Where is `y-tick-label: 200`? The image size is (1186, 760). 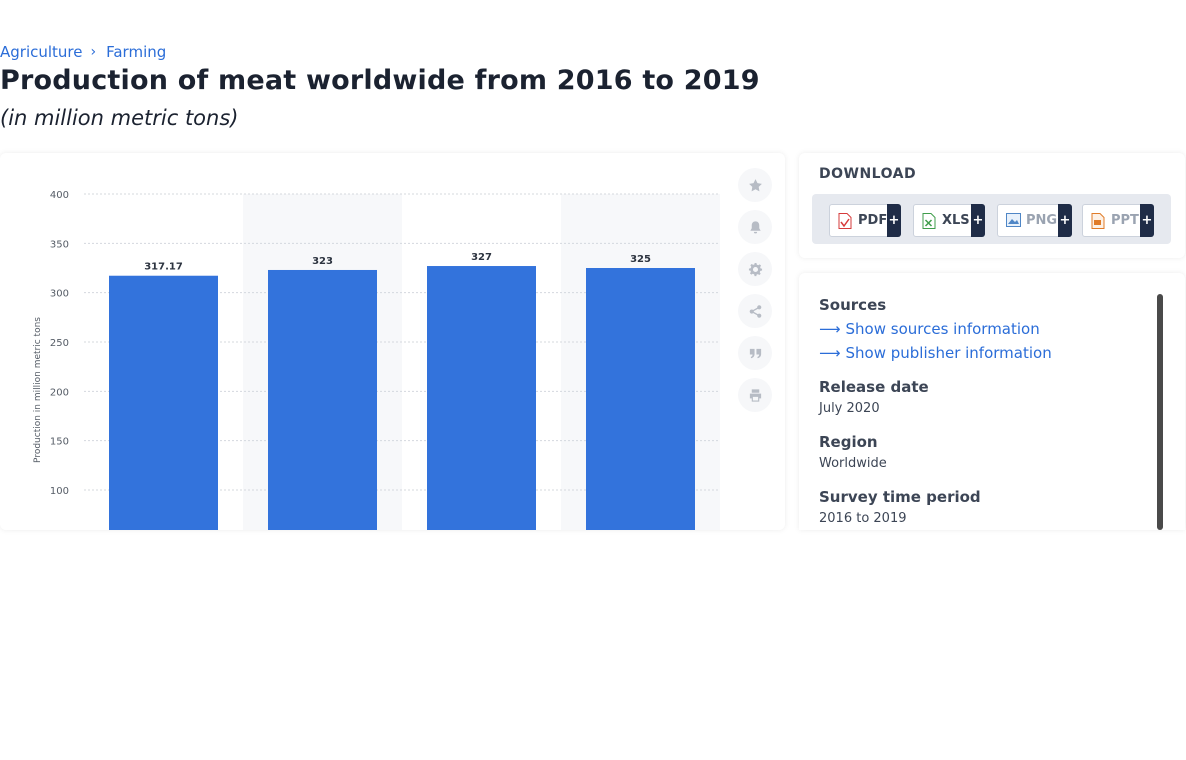
y-tick-label: 200 is located at coordinates (59, 392).